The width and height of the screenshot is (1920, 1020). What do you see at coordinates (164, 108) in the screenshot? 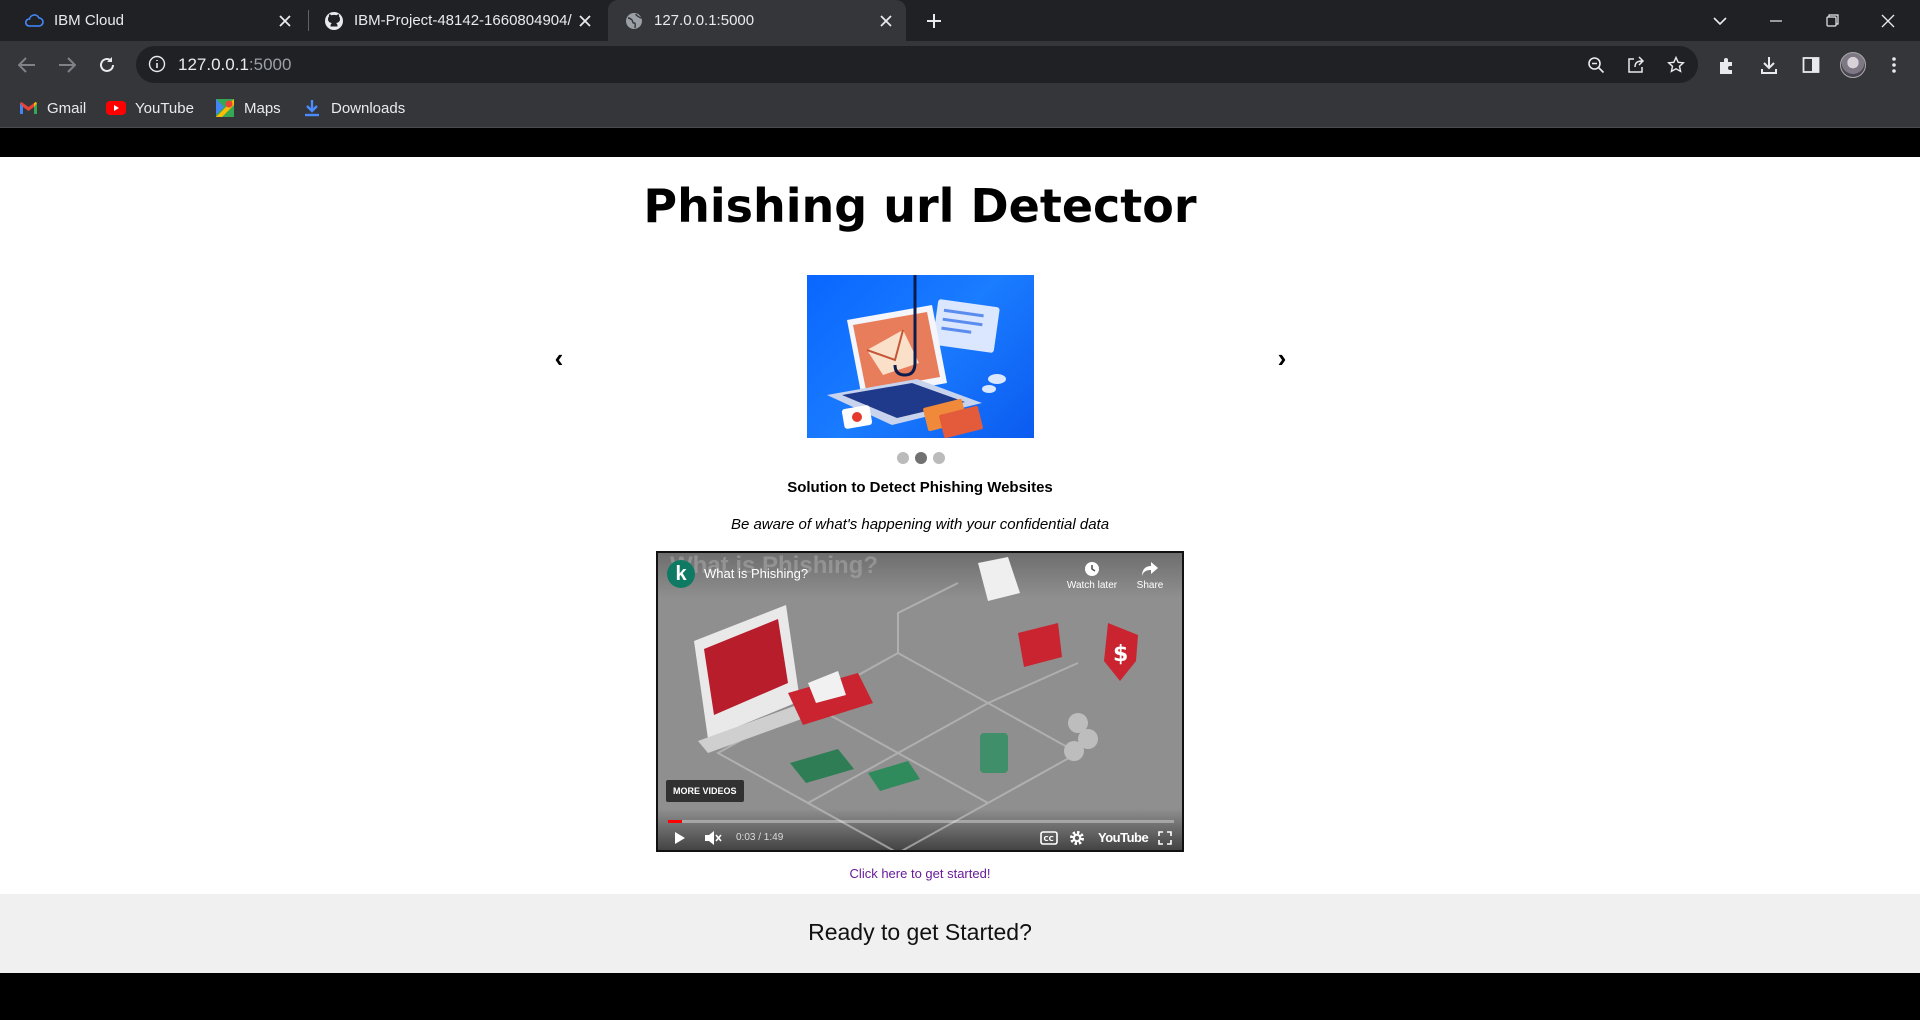
I see `bookmark-label: YouTube` at bounding box center [164, 108].